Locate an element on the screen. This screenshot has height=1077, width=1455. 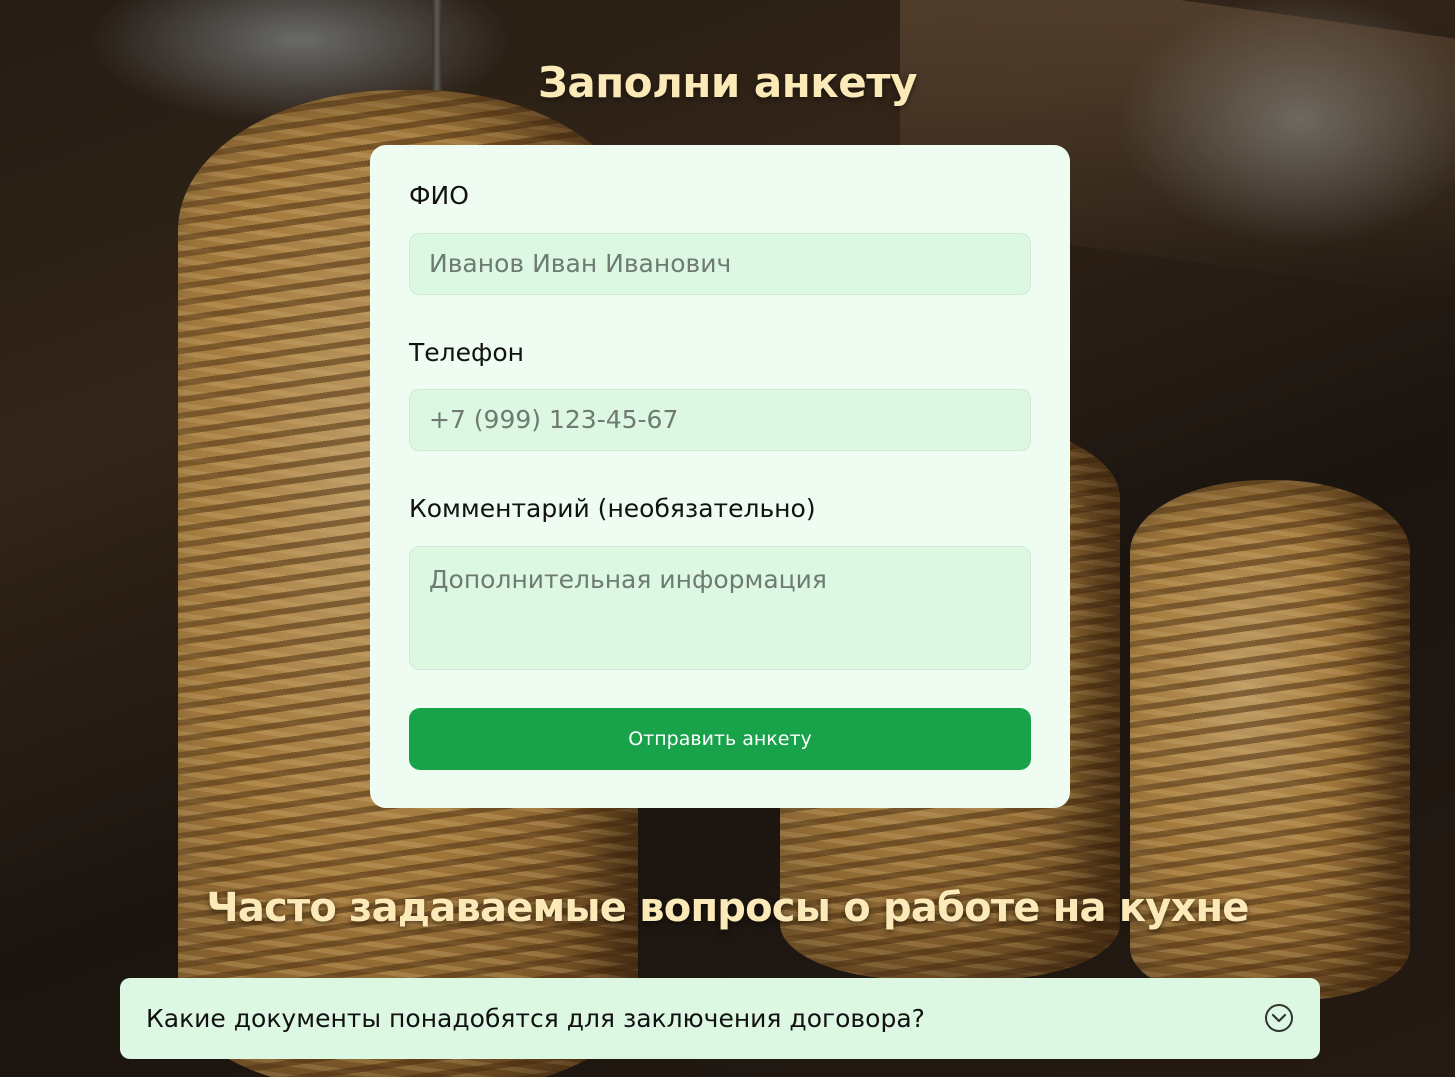
submit-button: Отправить анкету is located at coordinates (720, 739).